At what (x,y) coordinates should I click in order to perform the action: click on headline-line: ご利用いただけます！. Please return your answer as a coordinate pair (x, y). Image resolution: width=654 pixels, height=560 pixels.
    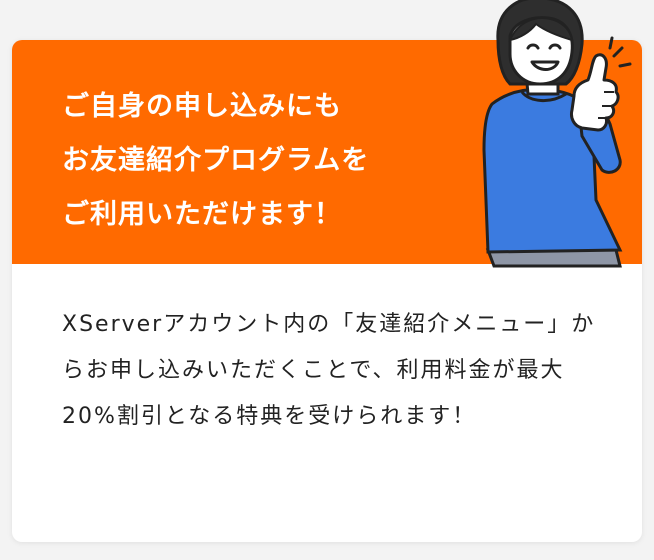
    Looking at the image, I should click on (202, 214).